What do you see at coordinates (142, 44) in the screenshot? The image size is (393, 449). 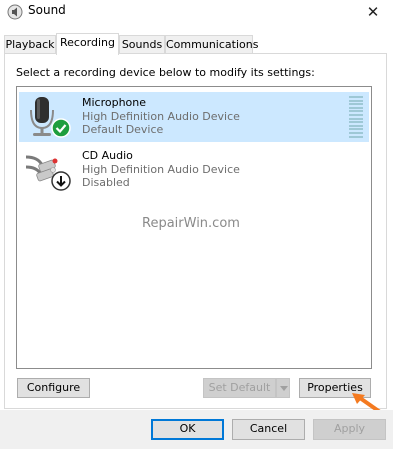 I see `tab-sounds: Sounds` at bounding box center [142, 44].